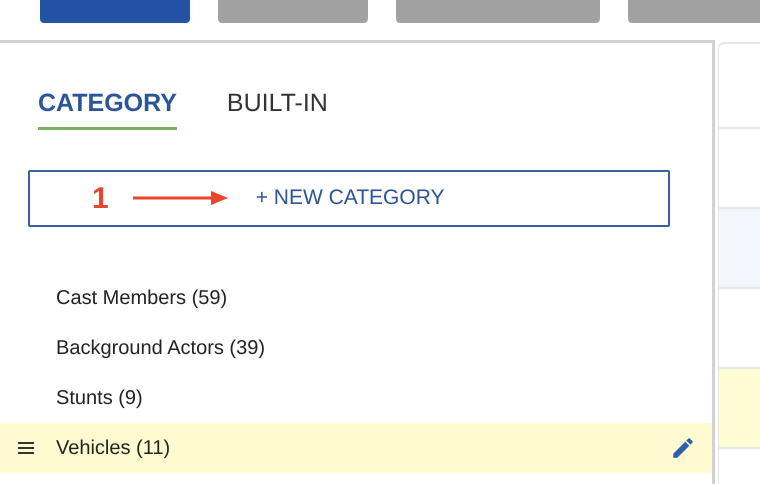  What do you see at coordinates (277, 107) in the screenshot?
I see `tab: BUILT-IN` at bounding box center [277, 107].